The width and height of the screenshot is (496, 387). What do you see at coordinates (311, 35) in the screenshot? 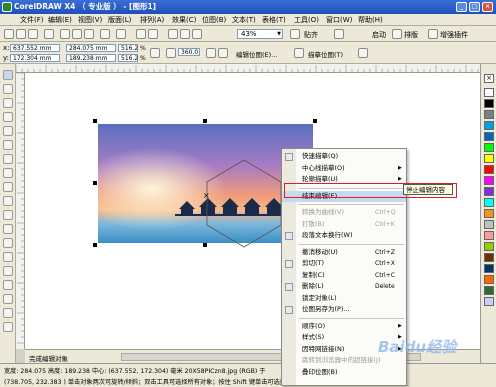
I see `snap-label: 贴齐` at bounding box center [311, 35].